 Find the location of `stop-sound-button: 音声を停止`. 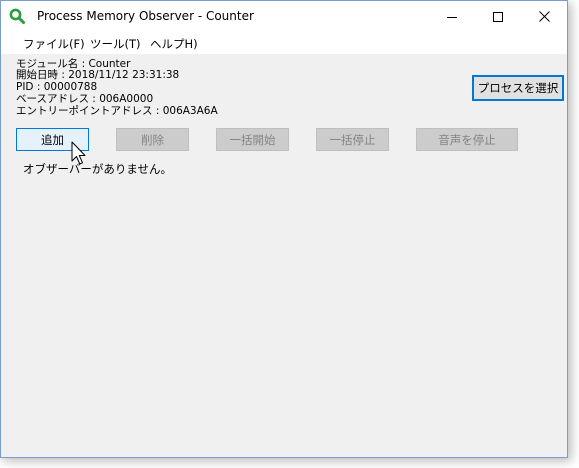

stop-sound-button: 音声を停止 is located at coordinates (467, 139).